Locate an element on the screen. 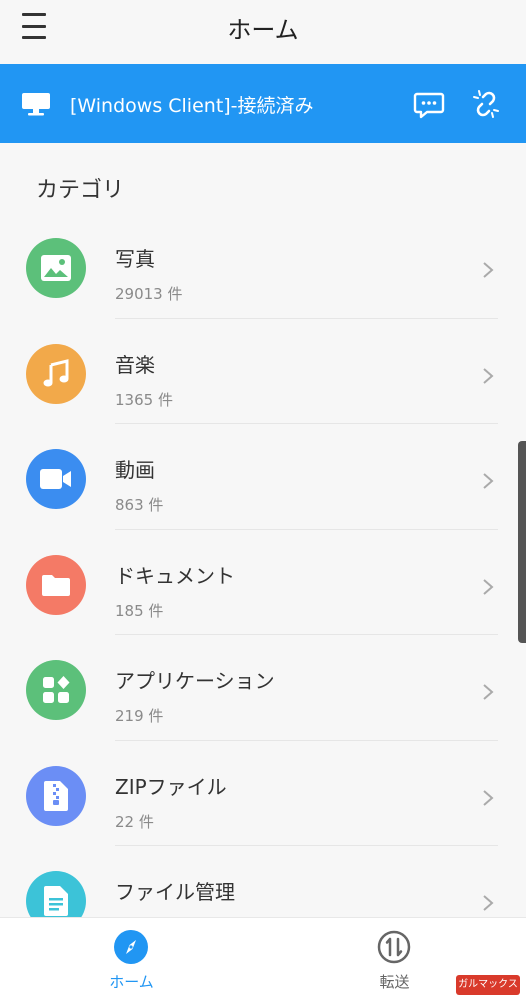 The image size is (526, 1001). folder-icon is located at coordinates (56, 585).